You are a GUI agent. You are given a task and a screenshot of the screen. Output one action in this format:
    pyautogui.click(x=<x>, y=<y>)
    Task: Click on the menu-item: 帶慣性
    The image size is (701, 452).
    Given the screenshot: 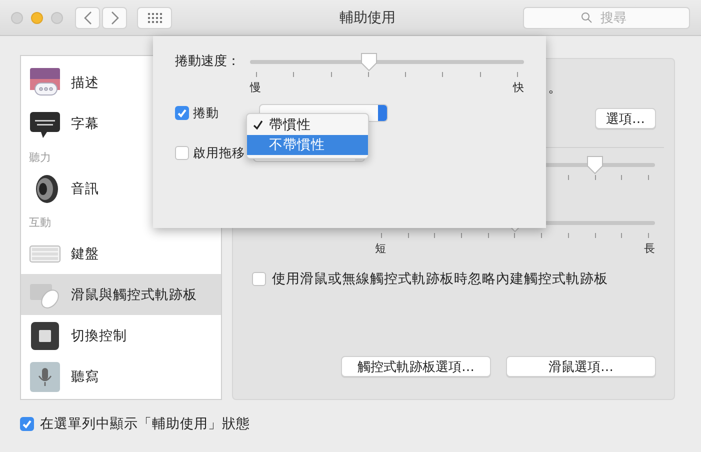 What is the action you would take?
    pyautogui.click(x=307, y=125)
    